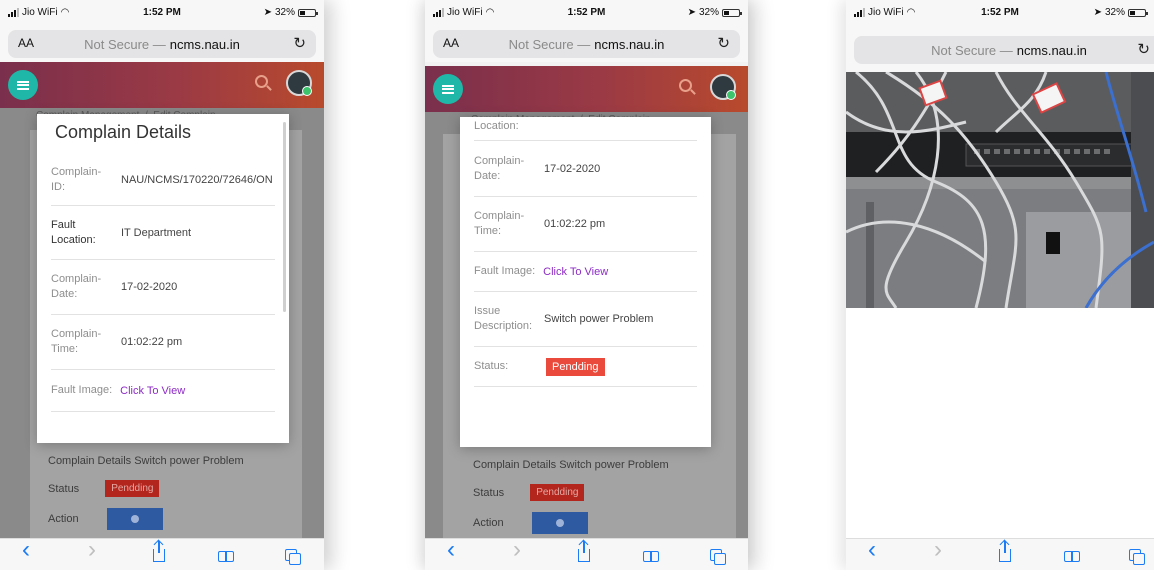  I want to click on modal-scrollbar, so click(284, 217).